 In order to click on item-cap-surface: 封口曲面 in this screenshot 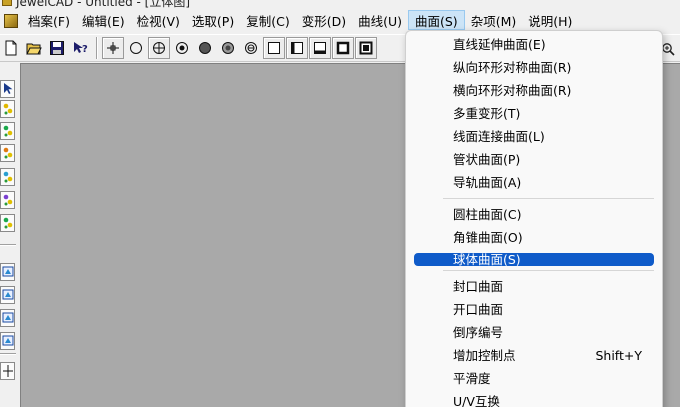, I will do `click(534, 286)`.